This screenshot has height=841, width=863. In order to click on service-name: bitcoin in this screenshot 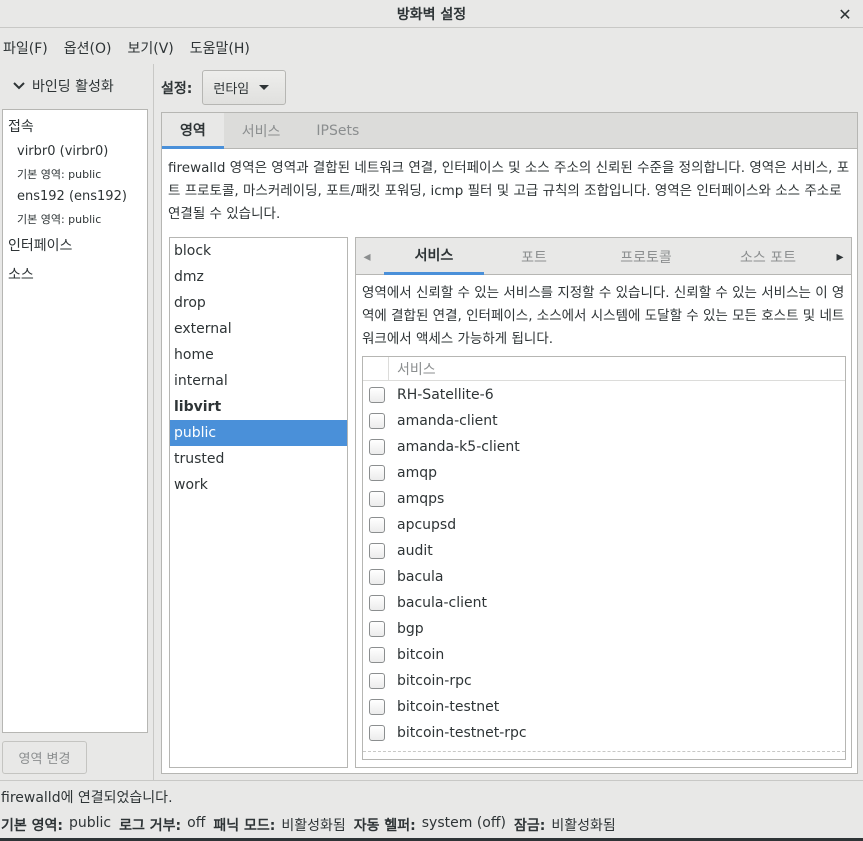, I will do `click(421, 655)`.